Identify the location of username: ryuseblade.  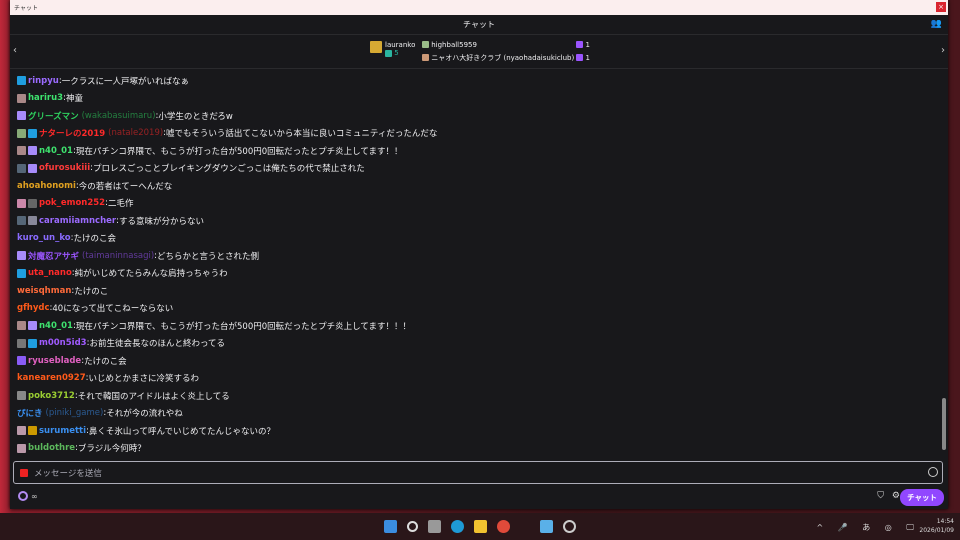
(54, 361).